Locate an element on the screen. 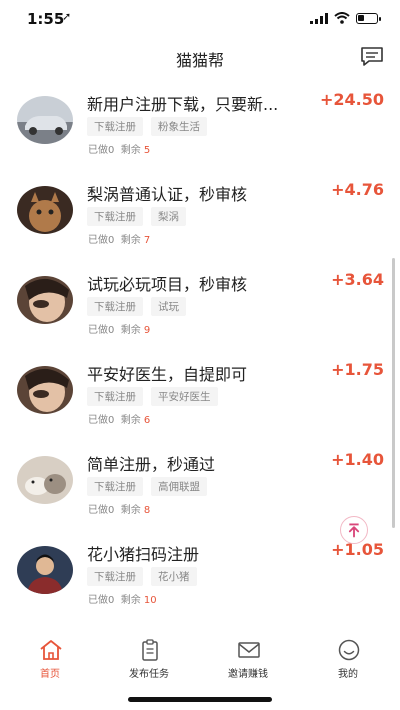 The width and height of the screenshot is (400, 710). nav-bar: 猫猫帮 is located at coordinates (200, 56).